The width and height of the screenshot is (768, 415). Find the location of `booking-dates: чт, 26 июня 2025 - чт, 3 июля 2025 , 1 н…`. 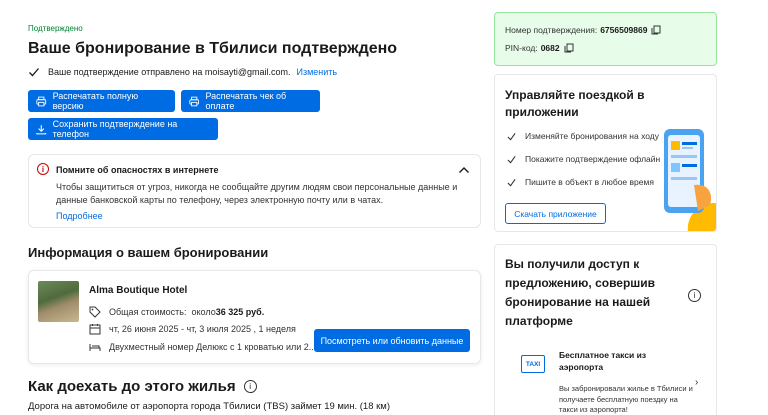

booking-dates: чт, 26 июня 2025 - чт, 3 июля 2025 , 1 н… is located at coordinates (202, 329).